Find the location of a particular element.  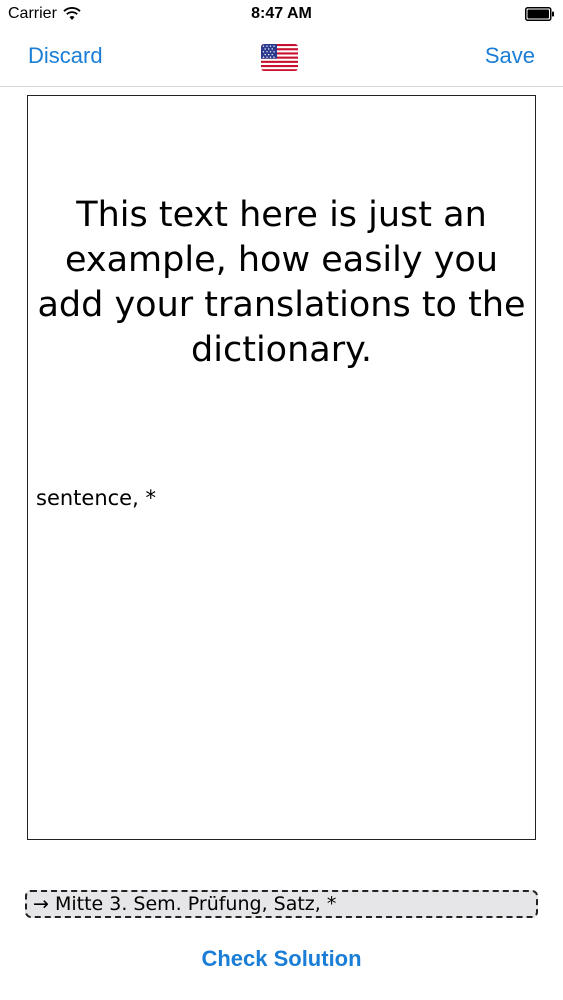

discard-button: Discard is located at coordinates (65, 56).